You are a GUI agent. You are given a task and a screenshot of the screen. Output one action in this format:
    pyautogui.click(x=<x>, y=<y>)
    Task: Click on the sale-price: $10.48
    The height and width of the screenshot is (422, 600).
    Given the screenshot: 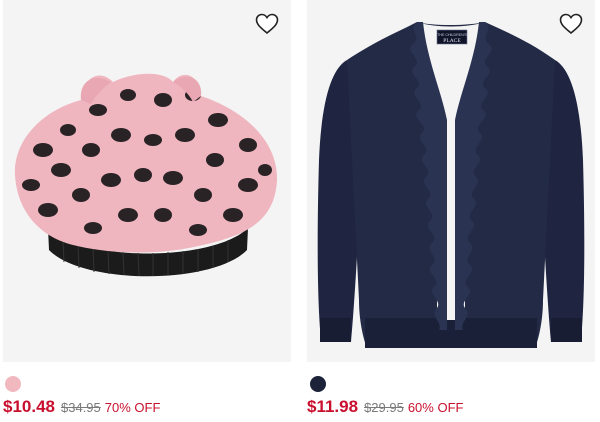 What is the action you would take?
    pyautogui.click(x=29, y=406)
    